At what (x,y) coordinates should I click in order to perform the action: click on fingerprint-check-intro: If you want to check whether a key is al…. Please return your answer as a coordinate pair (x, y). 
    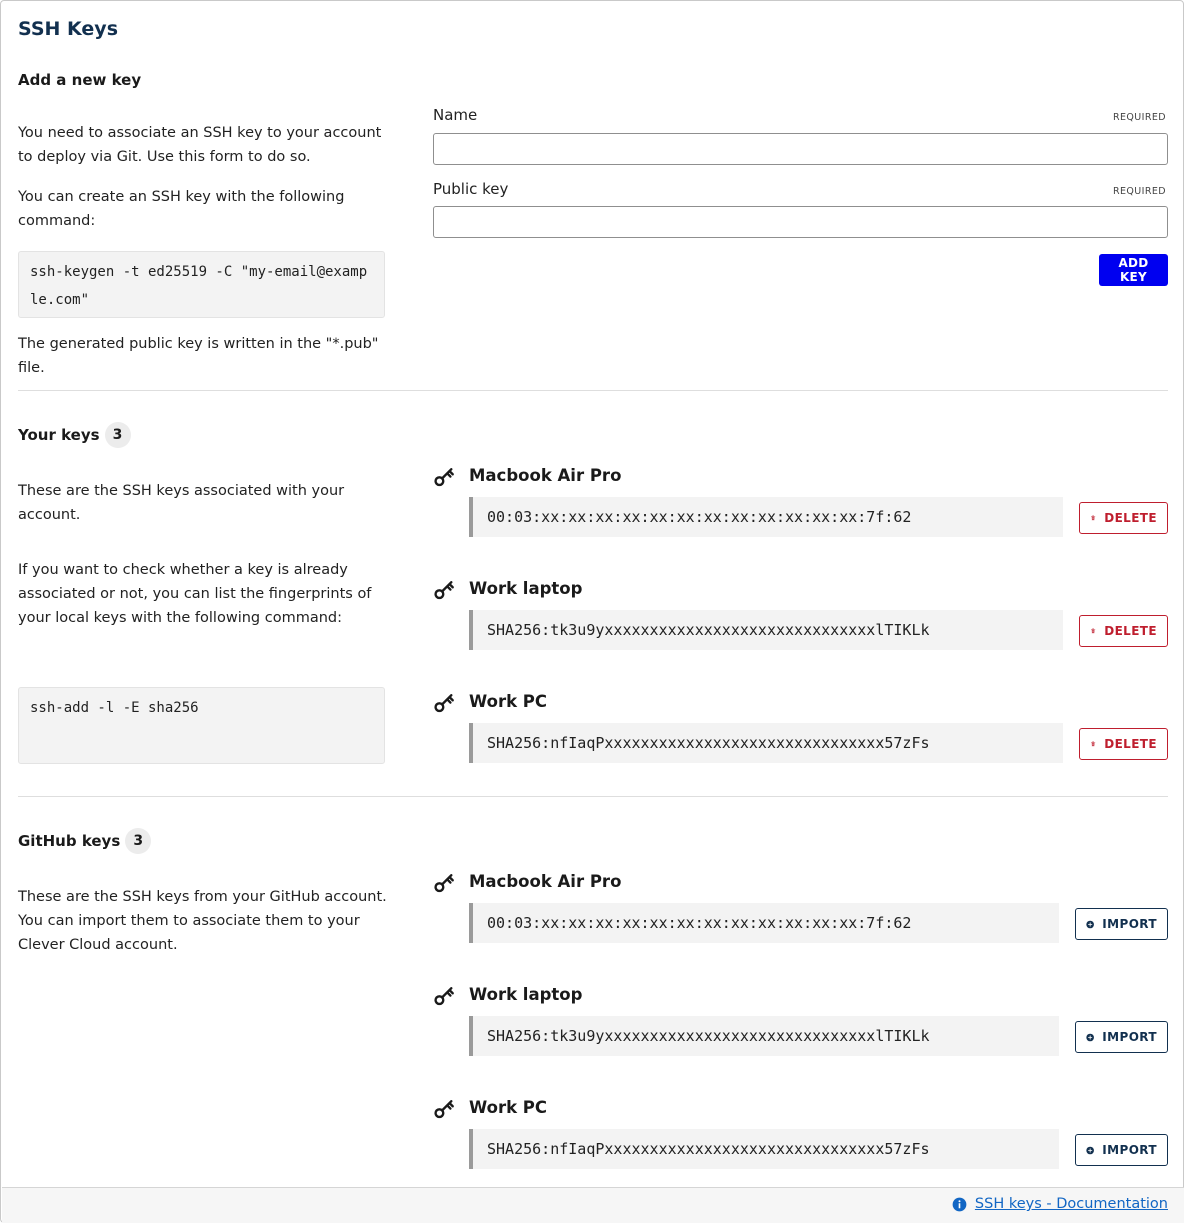
    Looking at the image, I should click on (195, 594).